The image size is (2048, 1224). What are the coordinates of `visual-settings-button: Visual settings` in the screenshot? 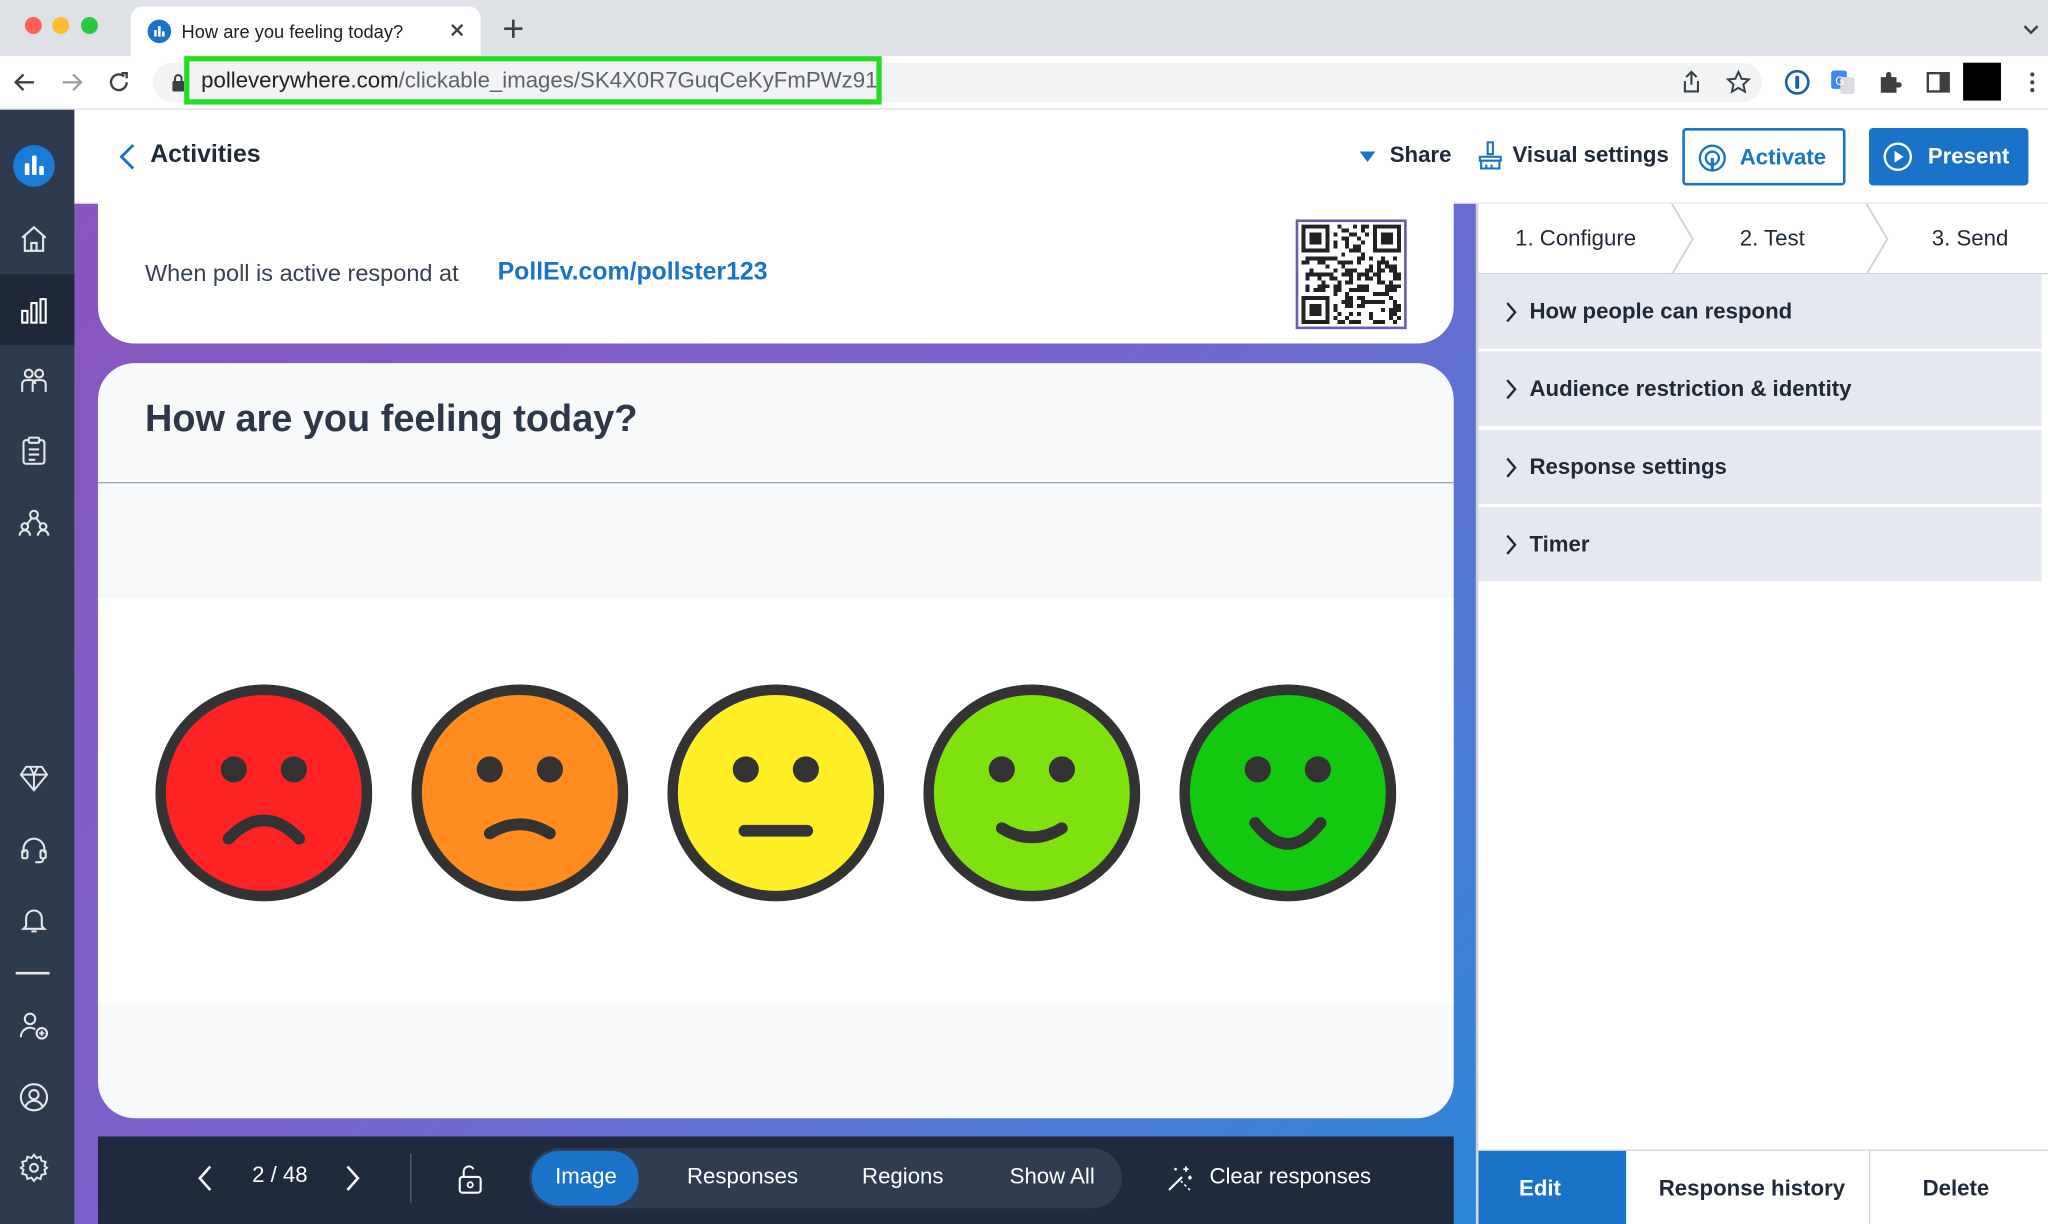 It's located at (1590, 155).